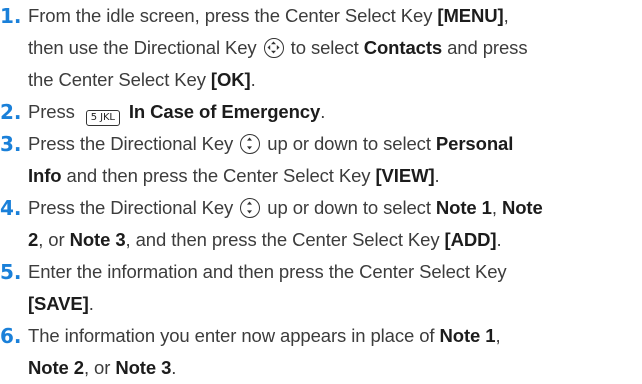 The image size is (642, 384). I want to click on step-text: and then press the Center Select Key, so click(218, 175).